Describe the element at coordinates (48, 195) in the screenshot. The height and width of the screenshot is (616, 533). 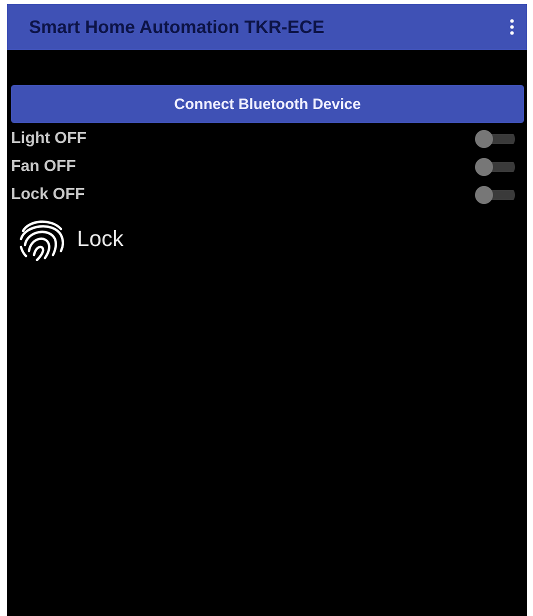
I see `switch-label: Lock OFF` at that location.